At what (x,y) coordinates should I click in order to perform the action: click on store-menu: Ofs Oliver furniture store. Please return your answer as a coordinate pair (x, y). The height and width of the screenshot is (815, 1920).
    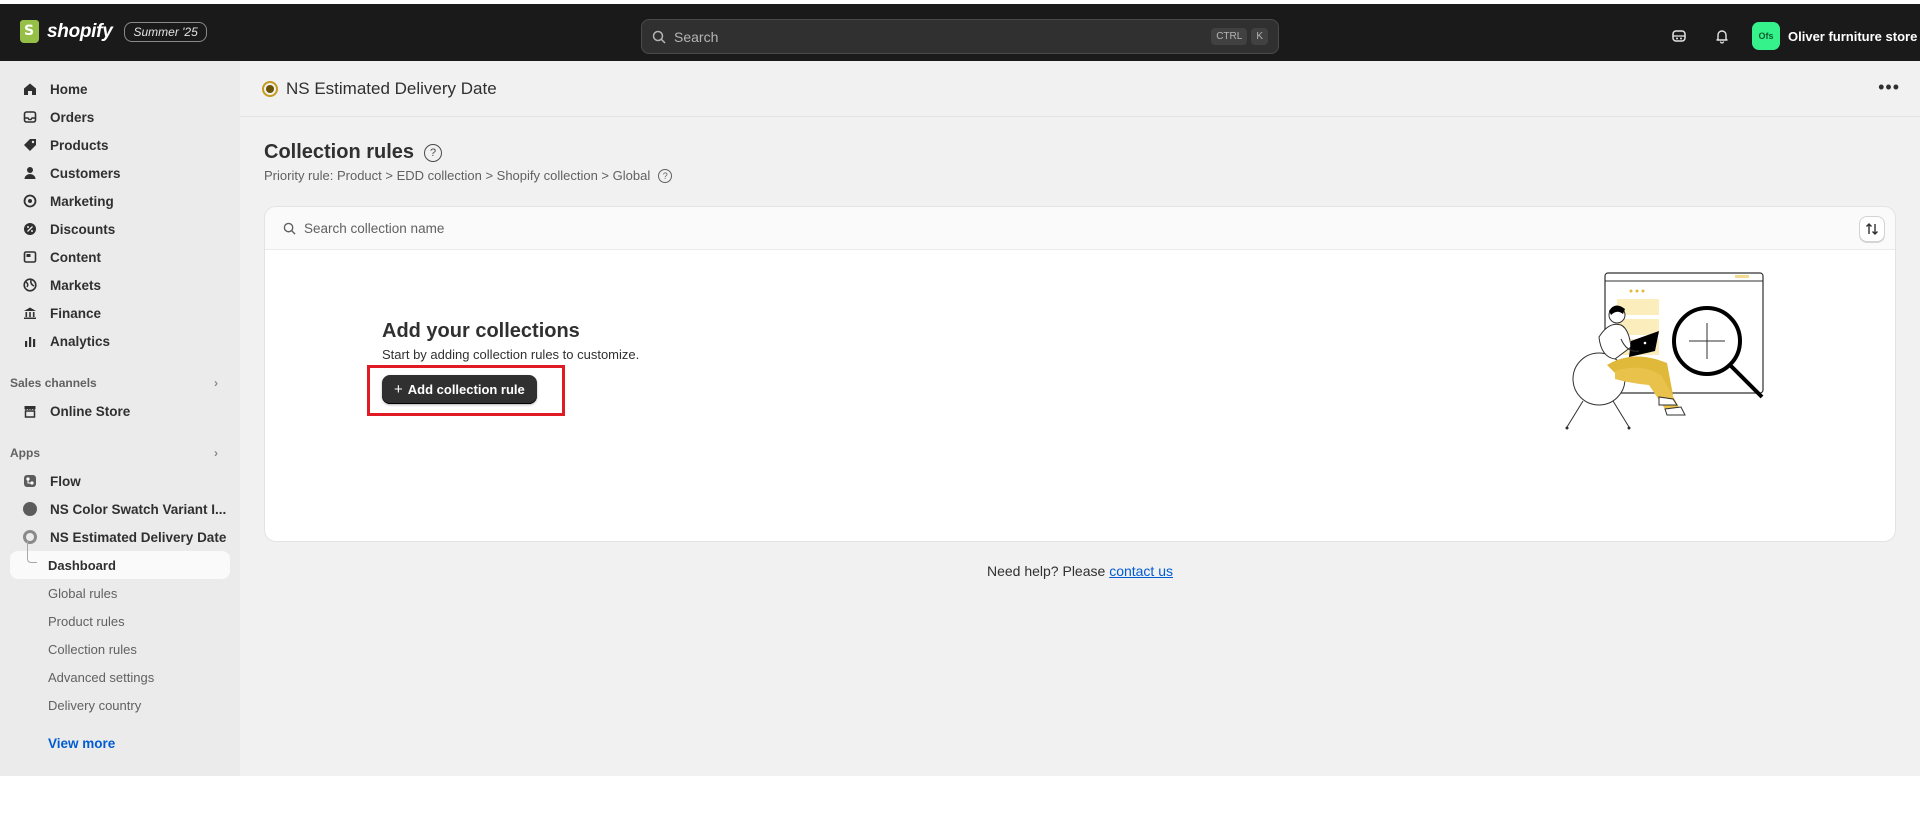
    Looking at the image, I should click on (1834, 36).